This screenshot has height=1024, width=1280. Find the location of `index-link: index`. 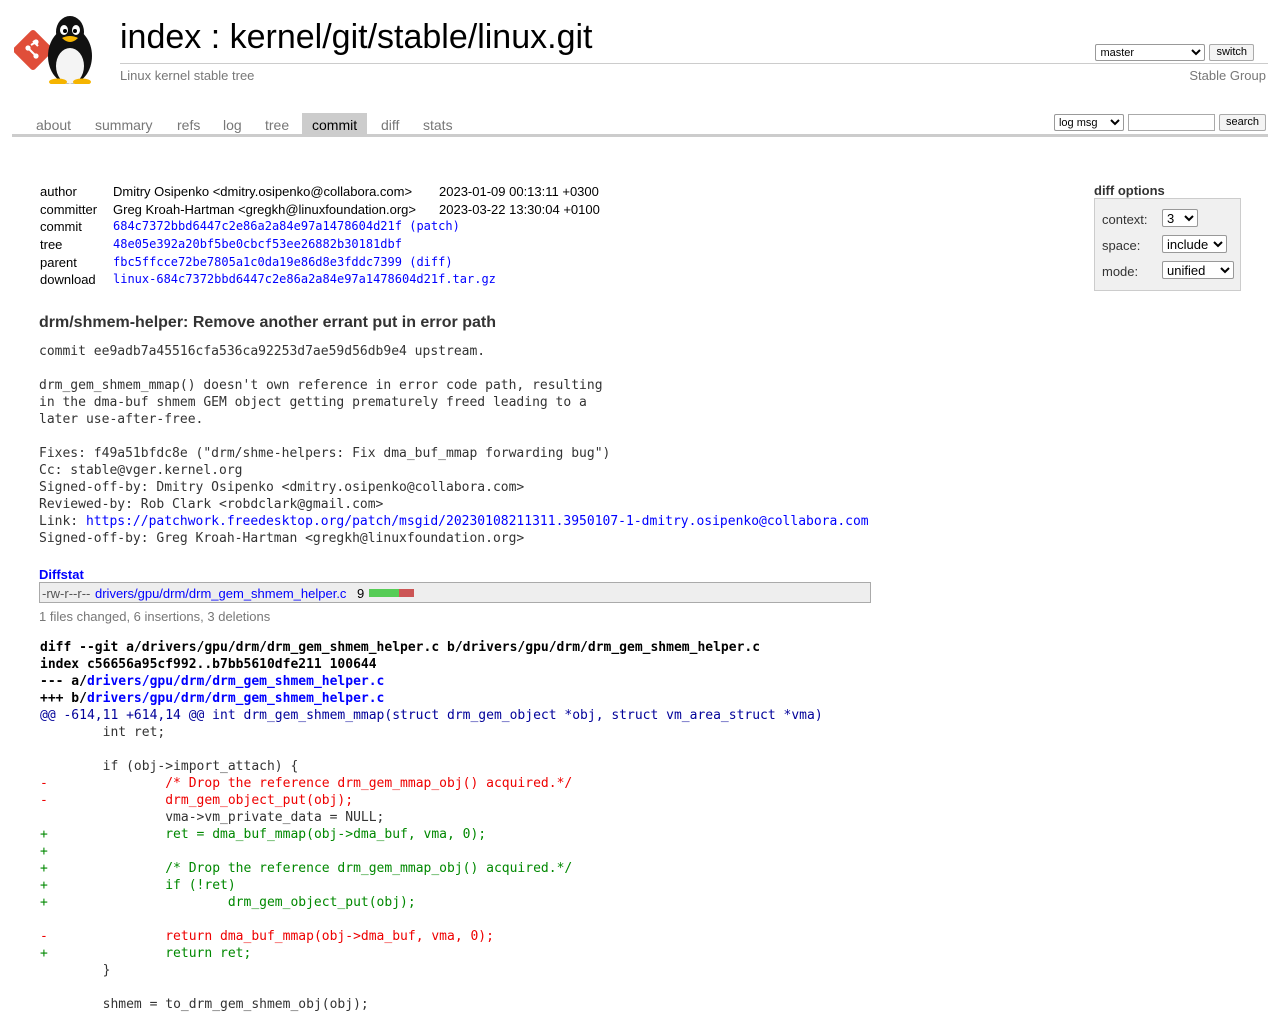

index-link: index is located at coordinates (160, 37).